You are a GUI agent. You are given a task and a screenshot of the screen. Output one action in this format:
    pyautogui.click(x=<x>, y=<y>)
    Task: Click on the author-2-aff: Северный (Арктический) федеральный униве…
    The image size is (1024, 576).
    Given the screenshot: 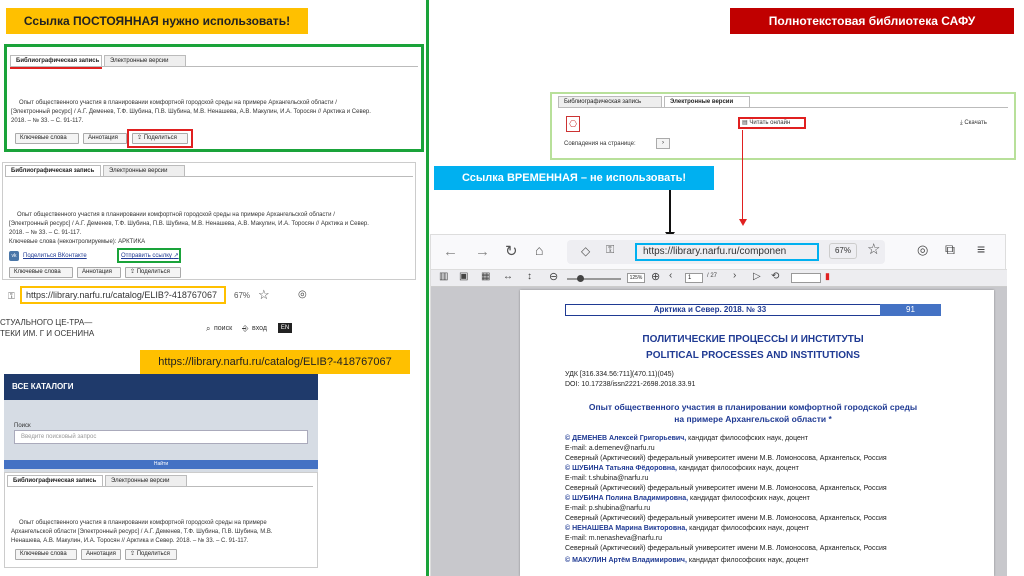 What is the action you would take?
    pyautogui.click(x=726, y=488)
    